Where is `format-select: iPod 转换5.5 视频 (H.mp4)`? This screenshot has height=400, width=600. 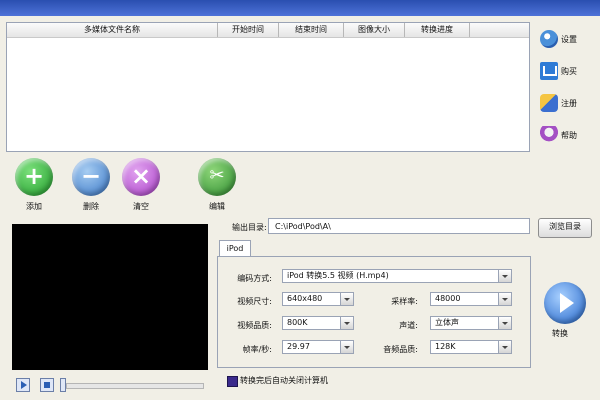
format-select: iPod 转换5.5 视频 (H.mp4) is located at coordinates (397, 276).